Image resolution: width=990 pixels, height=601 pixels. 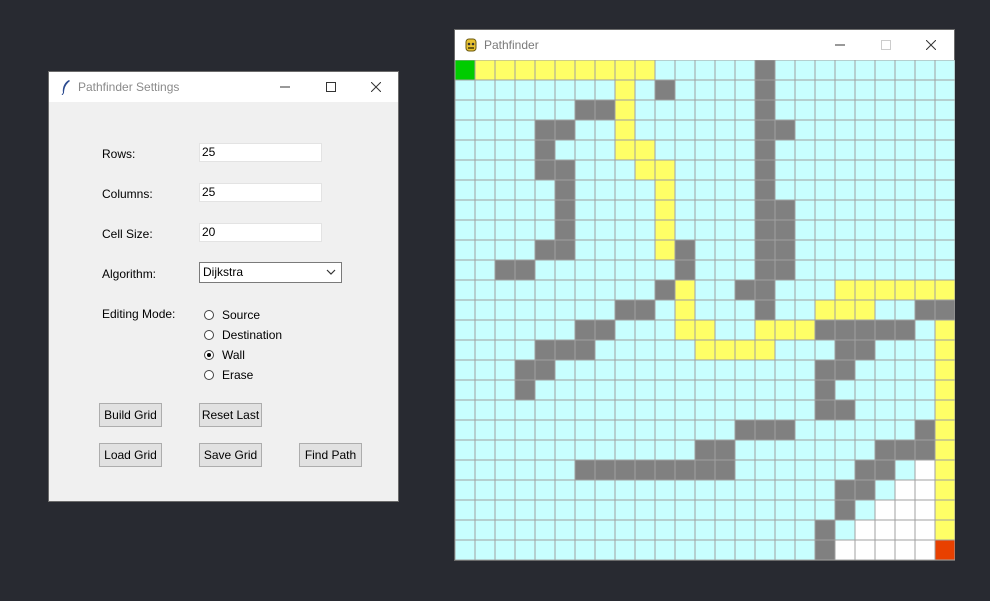 What do you see at coordinates (230, 455) in the screenshot?
I see `save-grid-button: Save Grid` at bounding box center [230, 455].